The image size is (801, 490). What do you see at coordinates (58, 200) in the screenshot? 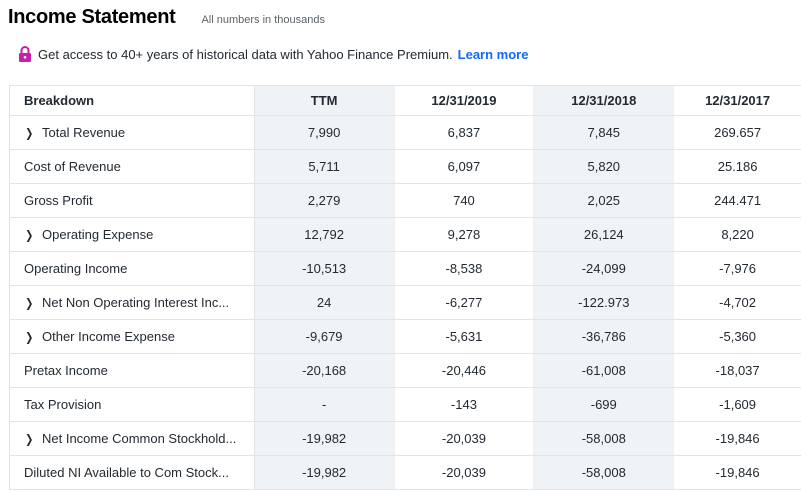
I see `row-label: Gross Profit` at bounding box center [58, 200].